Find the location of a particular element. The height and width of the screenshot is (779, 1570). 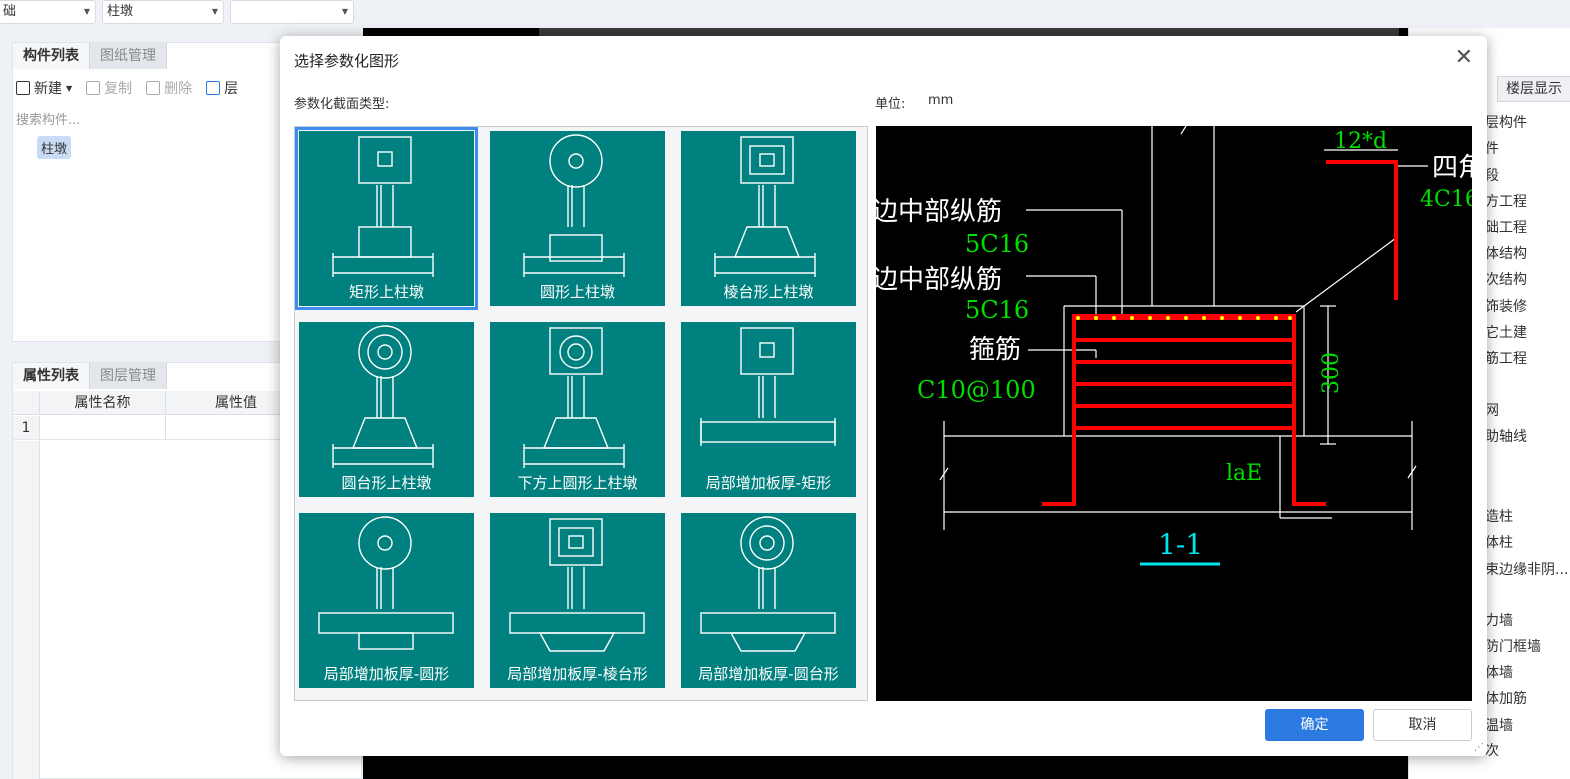

floor-tree-item: 体墙 is located at coordinates (1527, 672).